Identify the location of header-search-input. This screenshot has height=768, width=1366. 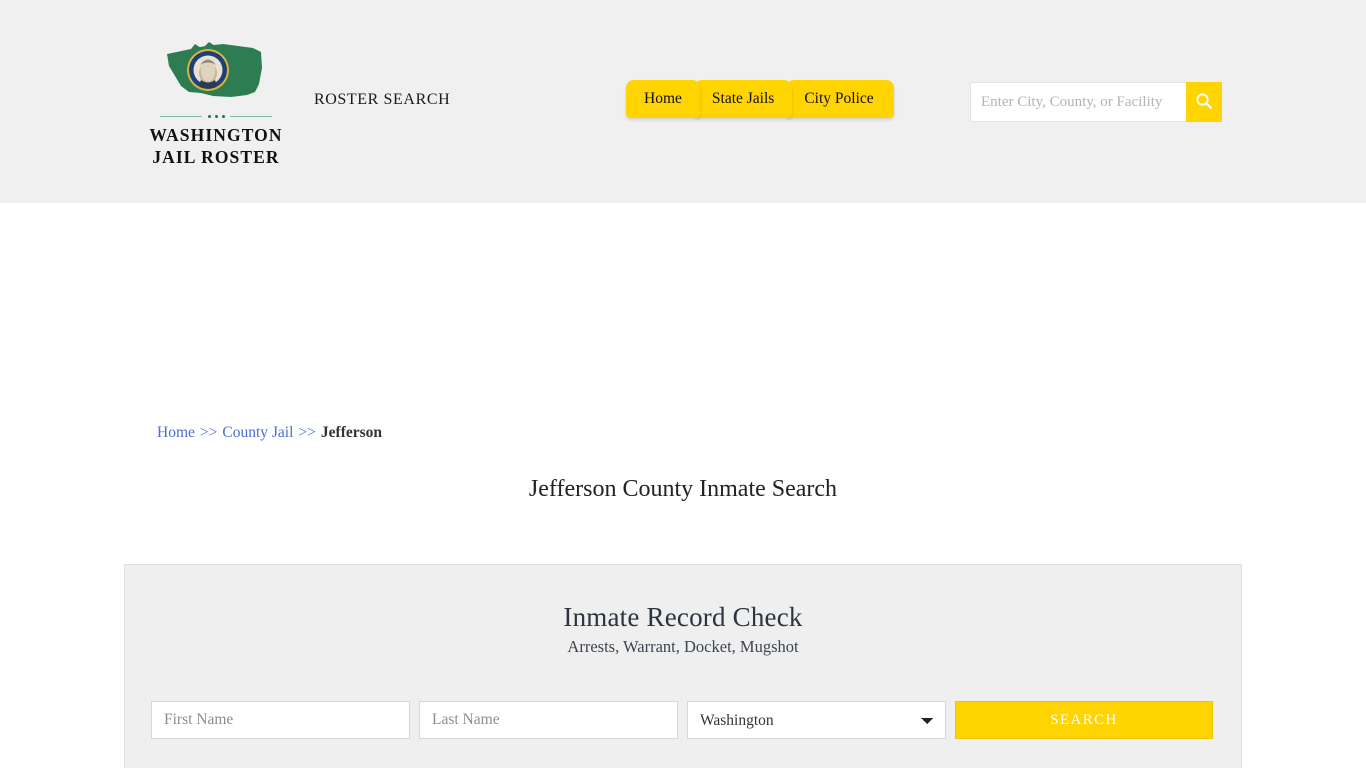
(1078, 102).